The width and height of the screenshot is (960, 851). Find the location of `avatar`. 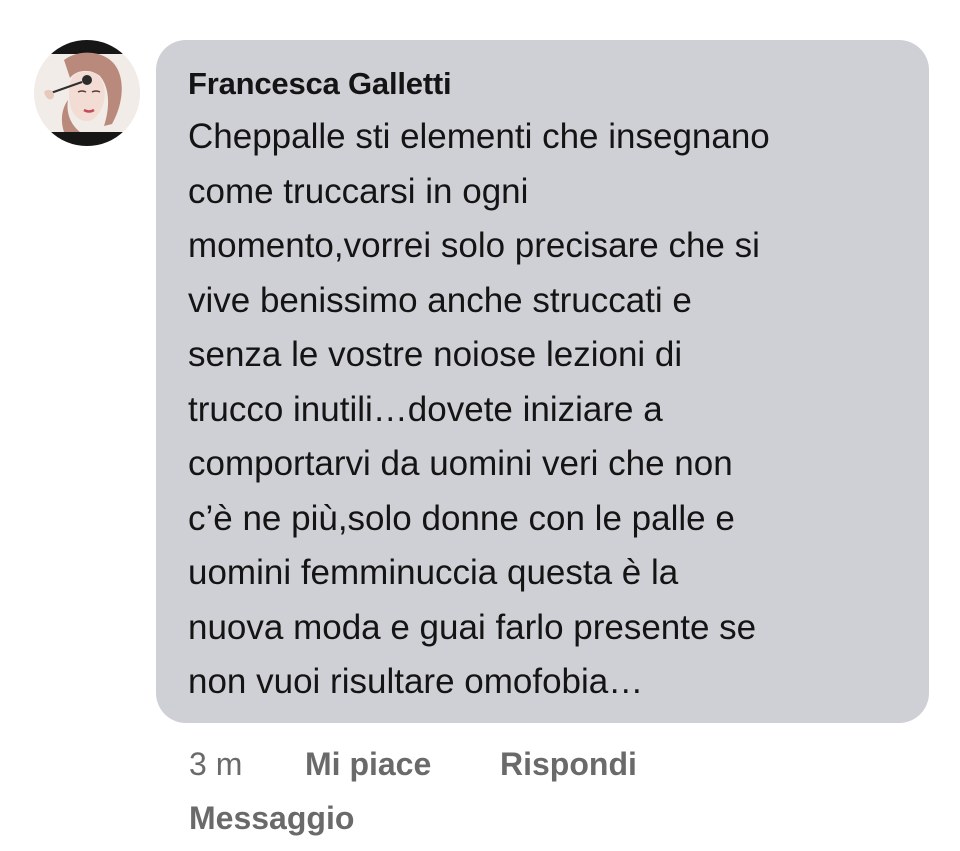

avatar is located at coordinates (87, 93).